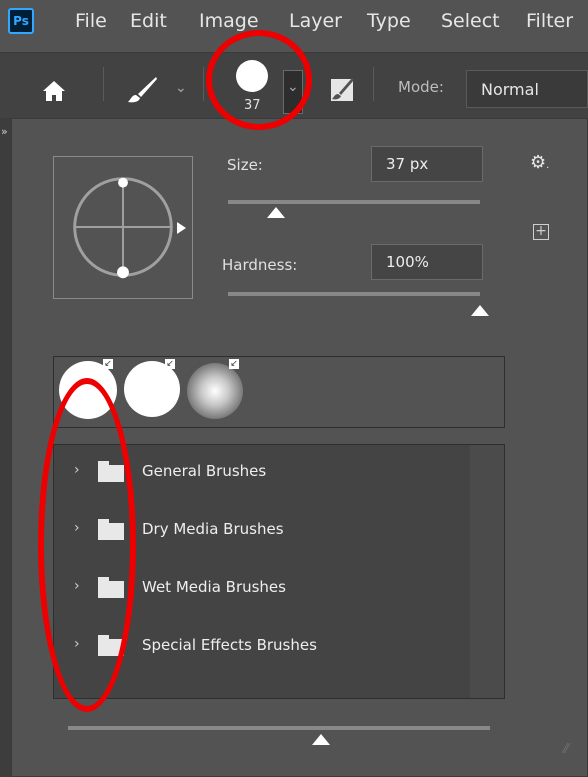  I want to click on hardness-label: Hardness:, so click(260, 265).